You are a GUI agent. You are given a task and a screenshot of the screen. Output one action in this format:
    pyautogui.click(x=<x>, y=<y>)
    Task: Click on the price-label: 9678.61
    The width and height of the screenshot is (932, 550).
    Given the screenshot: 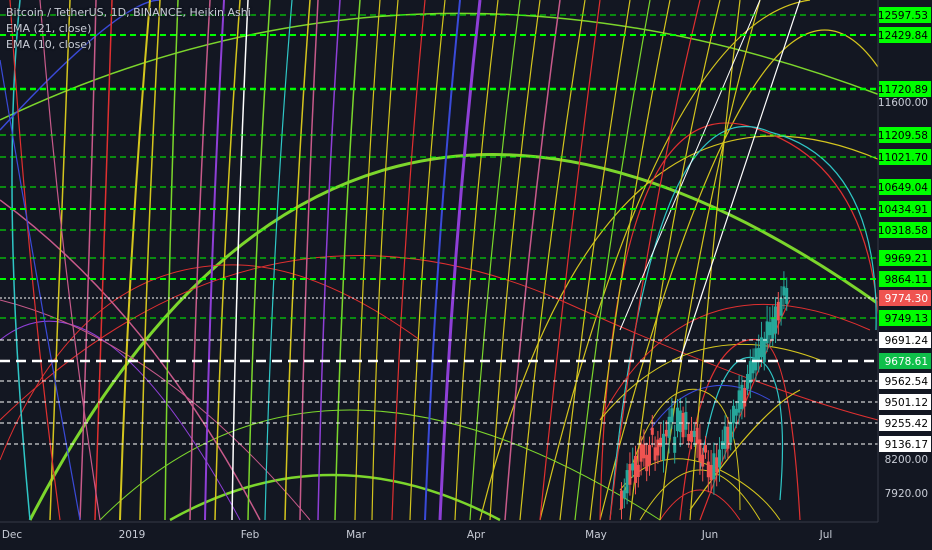 What is the action you would take?
    pyautogui.click(x=906, y=362)
    